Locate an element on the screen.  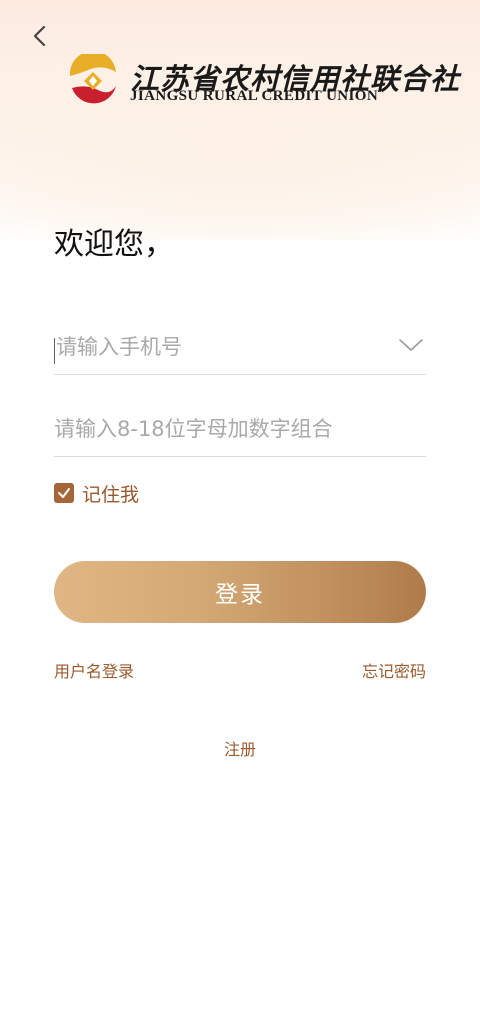
remember-me-checkbox: 记住我 is located at coordinates (97, 493).